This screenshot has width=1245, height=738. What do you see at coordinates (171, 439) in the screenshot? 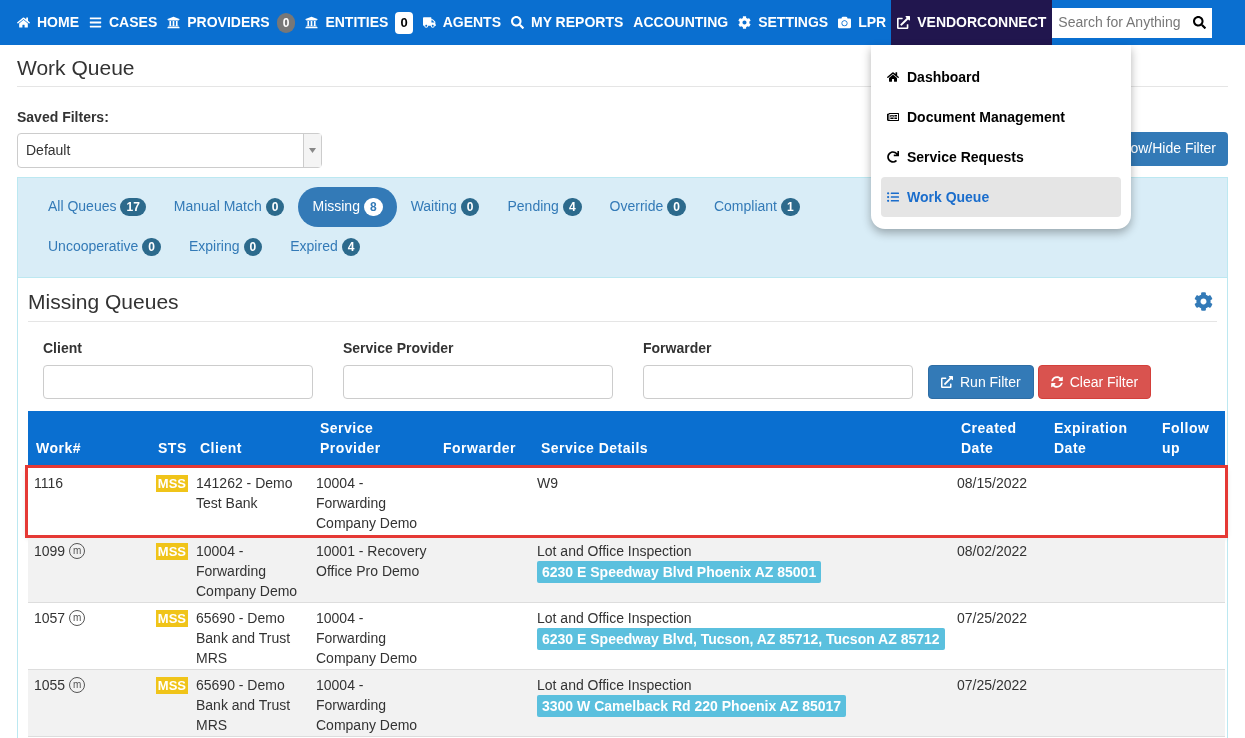
I see `column-header: STS` at bounding box center [171, 439].